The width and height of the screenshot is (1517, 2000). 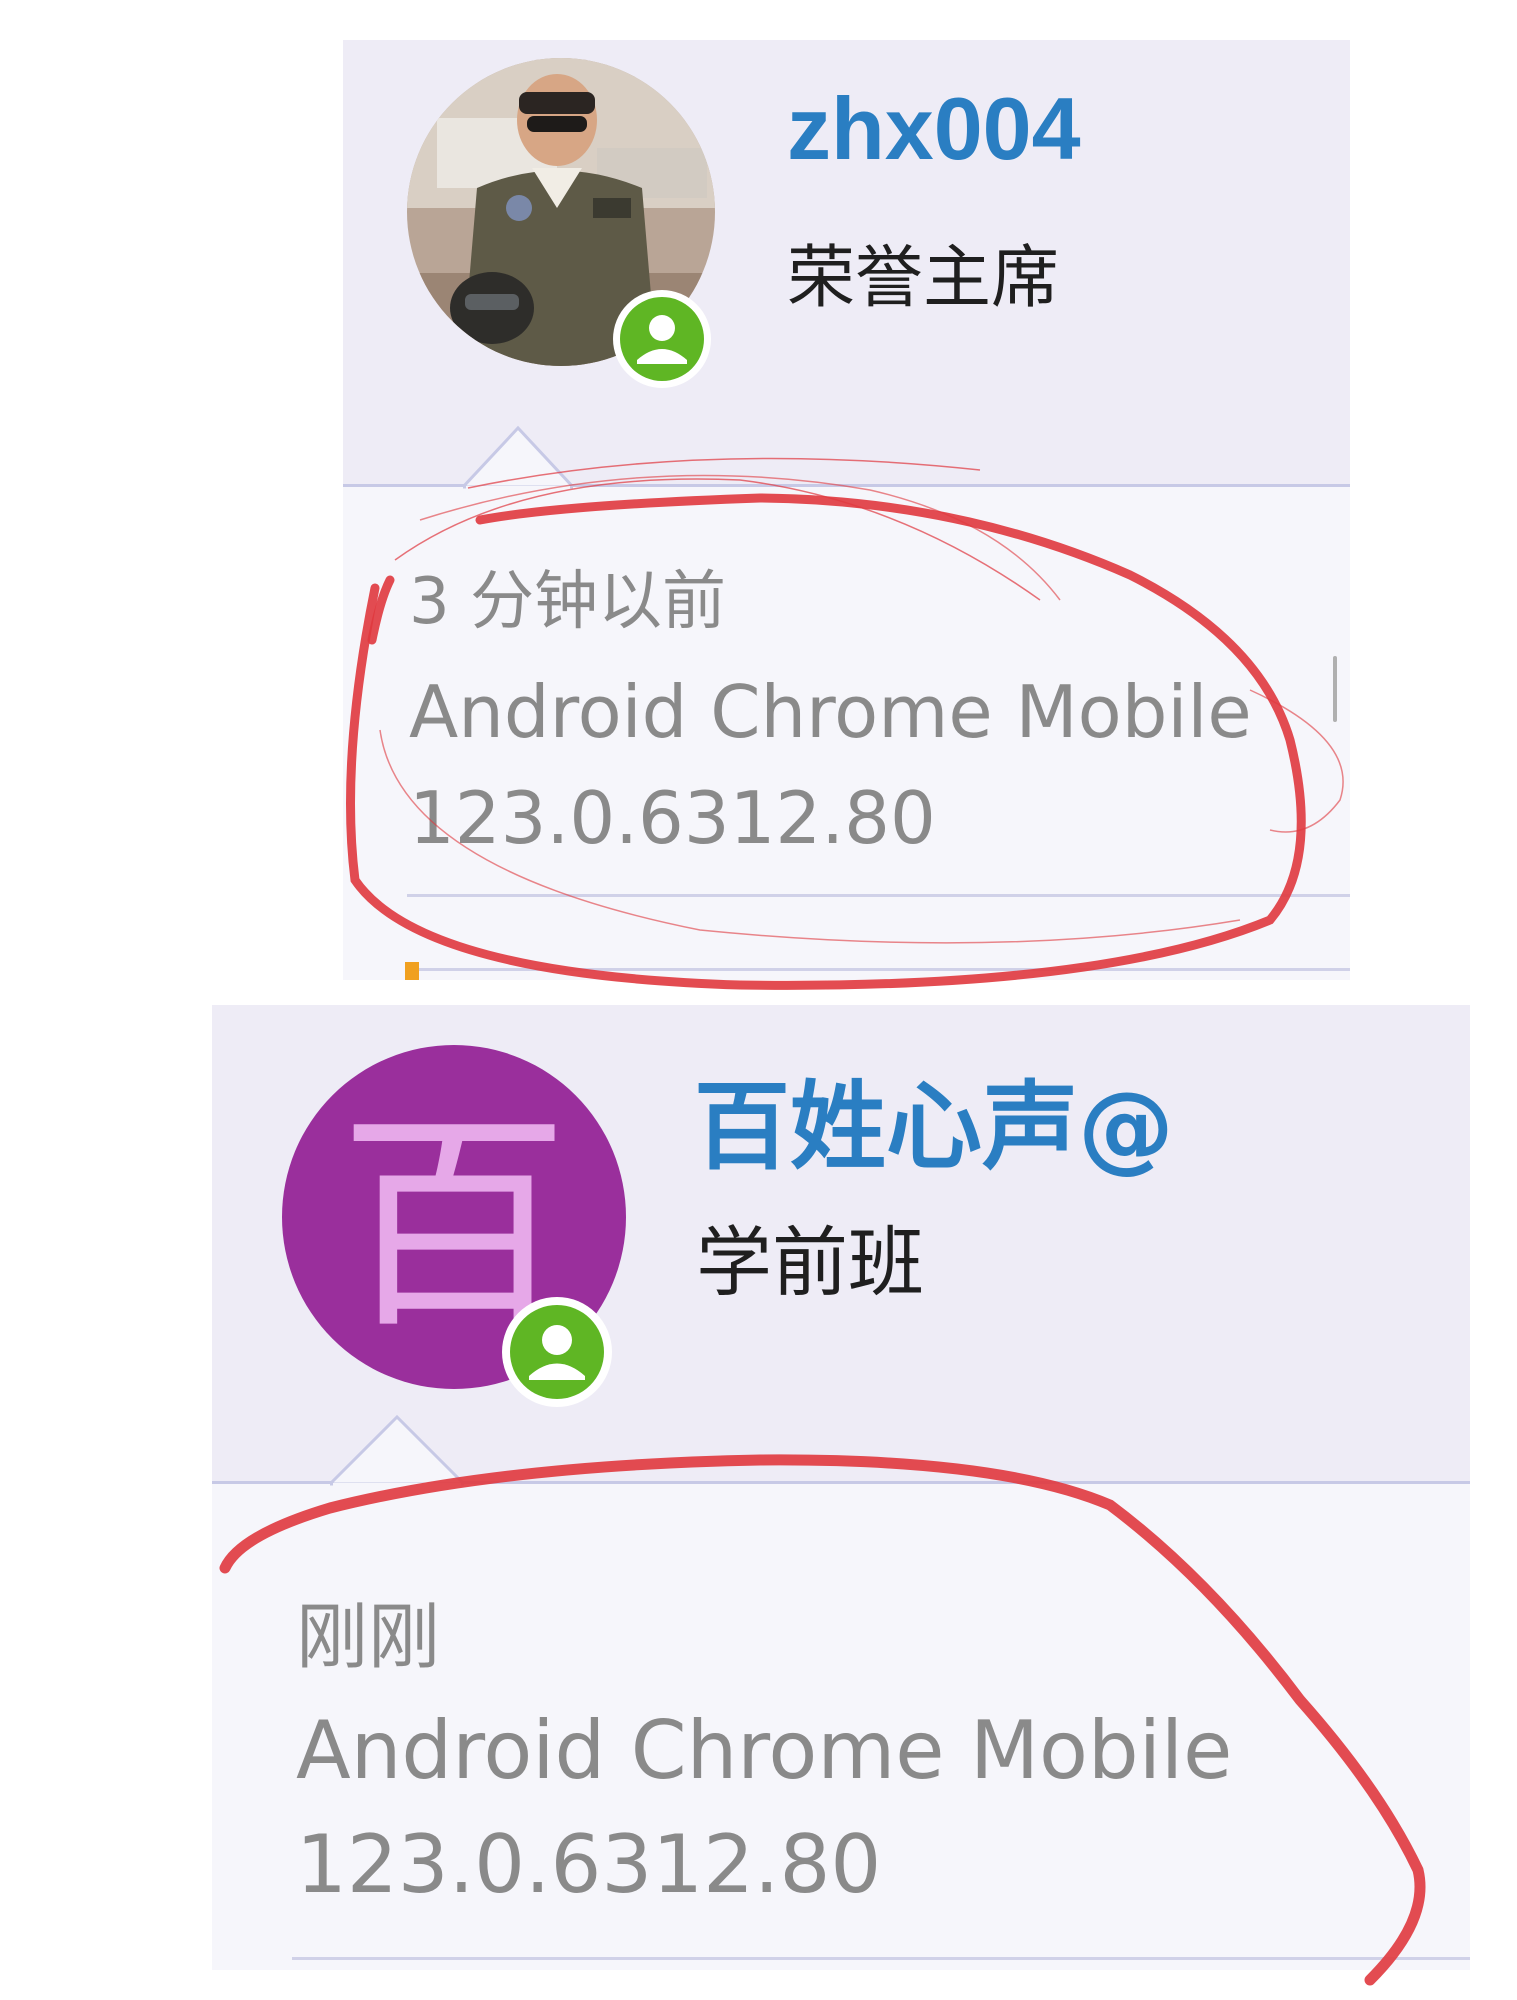 What do you see at coordinates (923, 278) in the screenshot?
I see `user-rank: 荣誉主席` at bounding box center [923, 278].